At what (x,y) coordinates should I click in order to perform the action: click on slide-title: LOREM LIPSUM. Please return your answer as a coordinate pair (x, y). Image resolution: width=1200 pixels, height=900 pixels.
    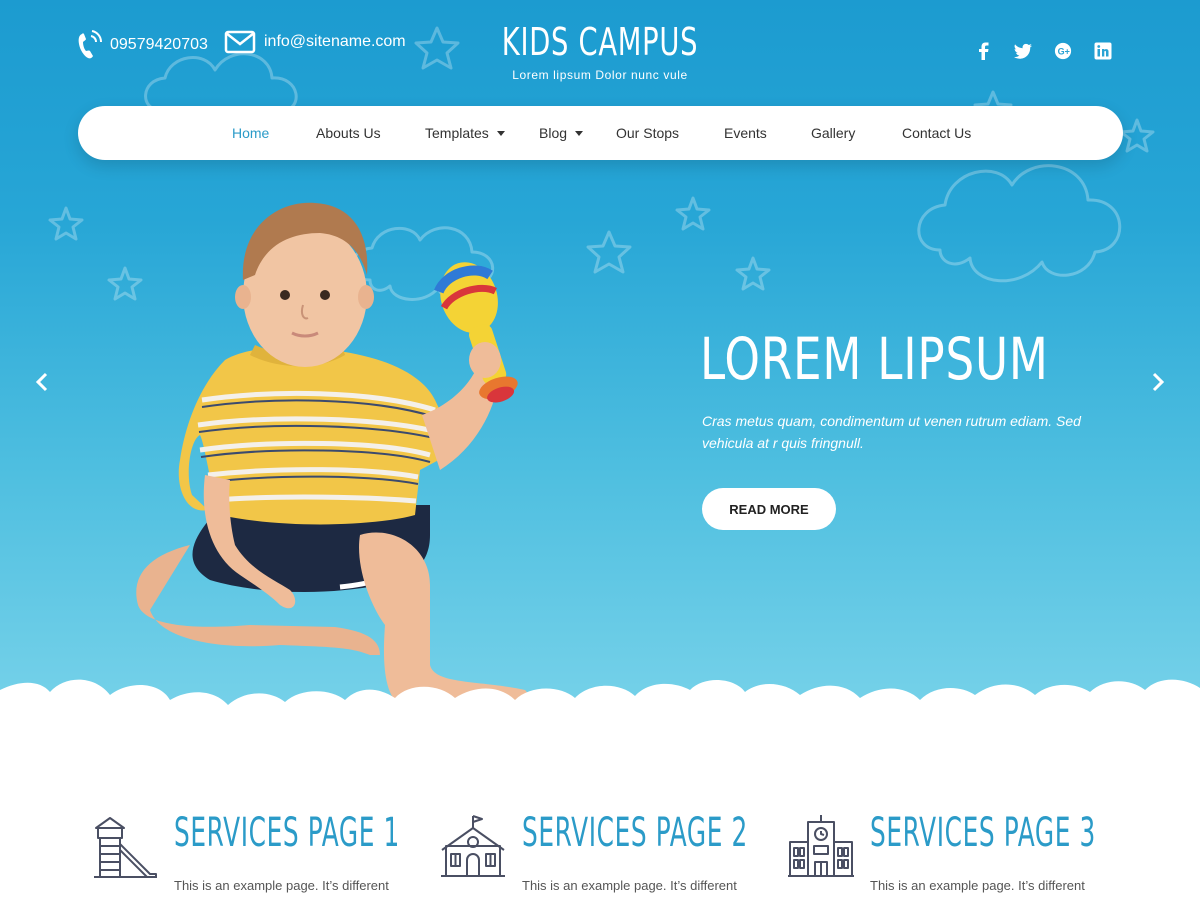
    Looking at the image, I should click on (874, 359).